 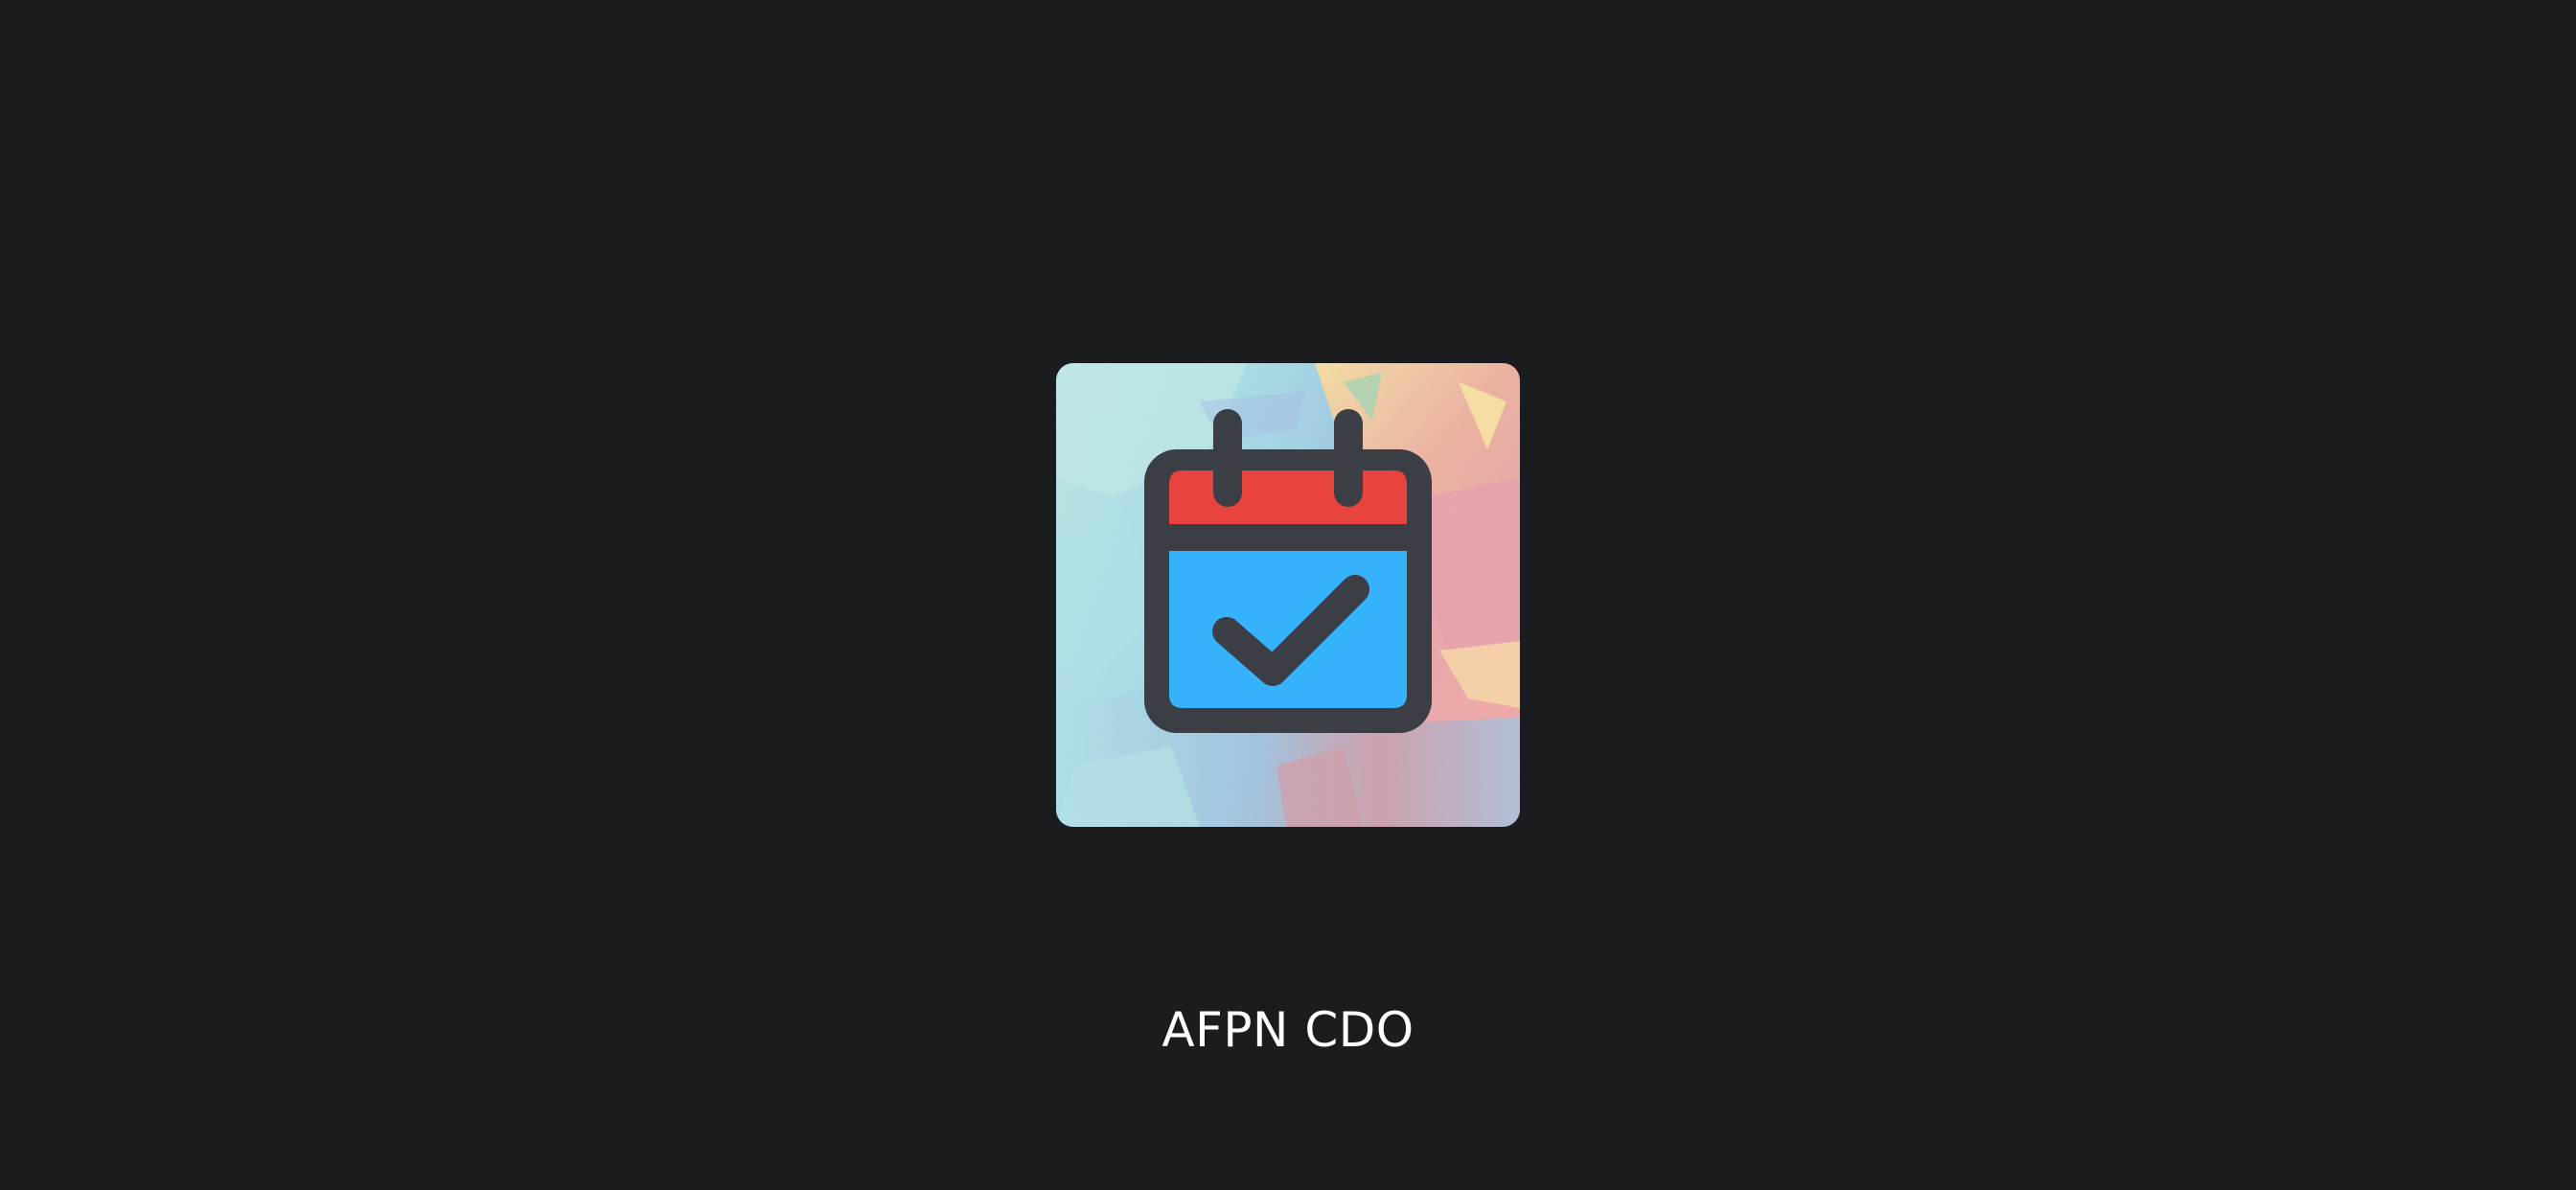 What do you see at coordinates (1288, 571) in the screenshot?
I see `calendar-check-icon` at bounding box center [1288, 571].